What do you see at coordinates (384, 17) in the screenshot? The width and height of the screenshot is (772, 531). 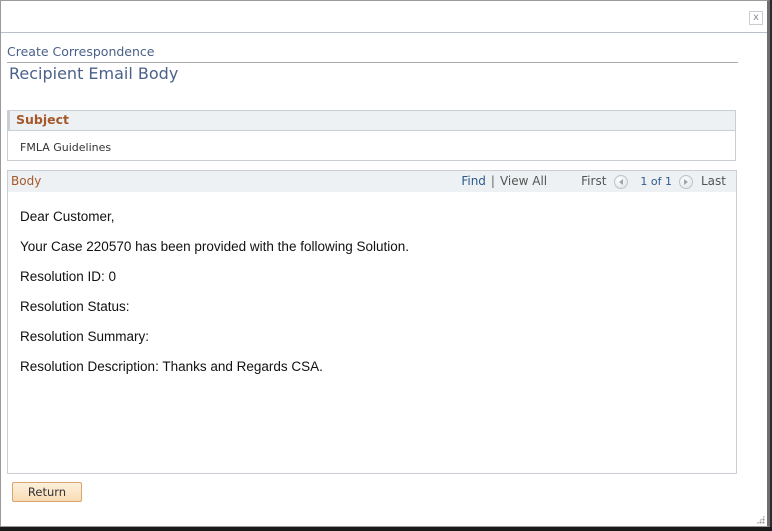 I see `modal-titlebar: x` at bounding box center [384, 17].